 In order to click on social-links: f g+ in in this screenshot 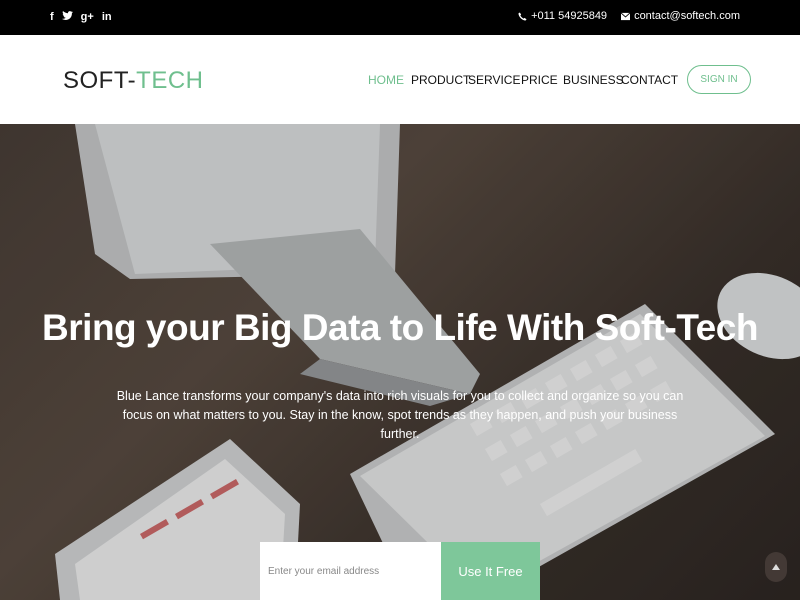, I will do `click(81, 17)`.